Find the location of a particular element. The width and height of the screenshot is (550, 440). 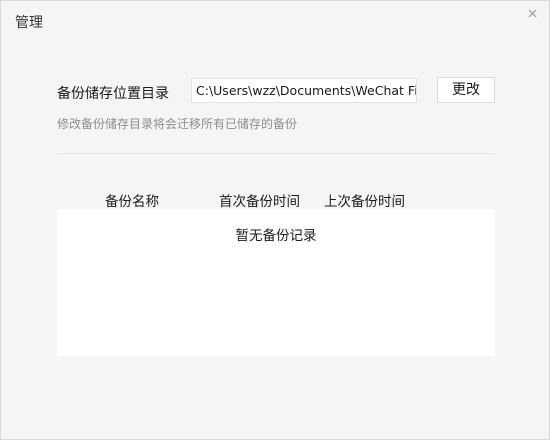

window-title: 管理 is located at coordinates (29, 23).